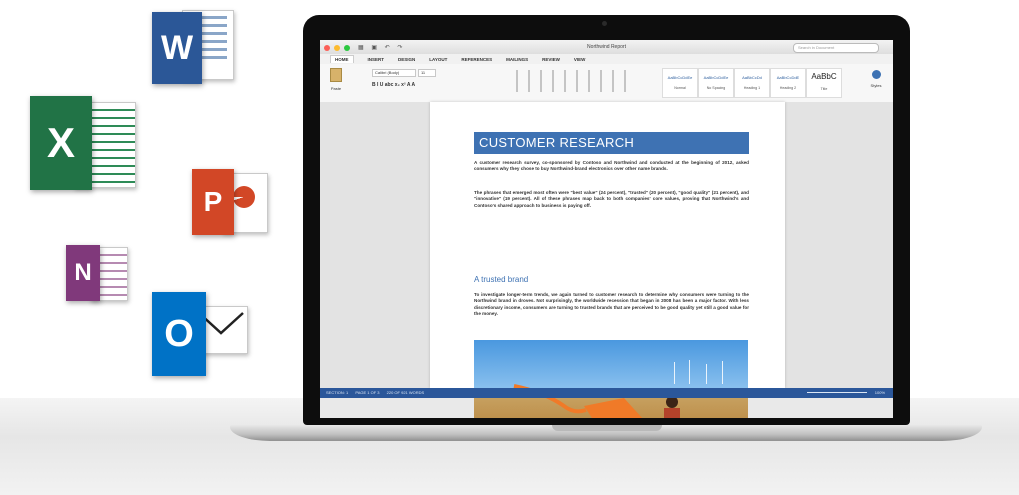 The width and height of the screenshot is (1019, 495). I want to click on zoom-slider, so click(837, 392).